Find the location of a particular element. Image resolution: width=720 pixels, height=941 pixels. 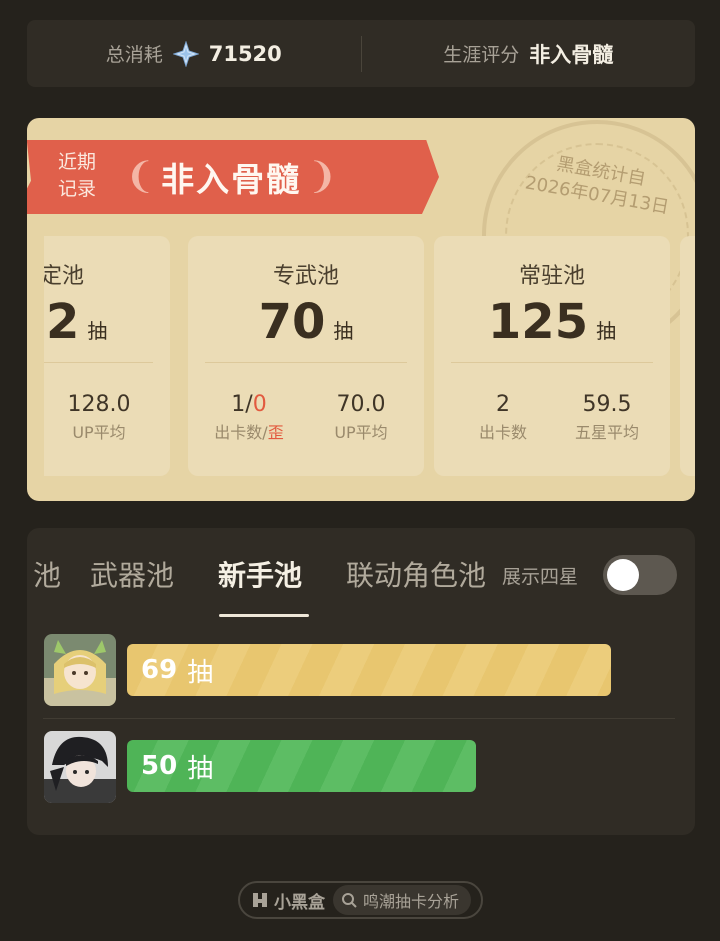

record-tag-line-2: 记录 is located at coordinates (76, 189).